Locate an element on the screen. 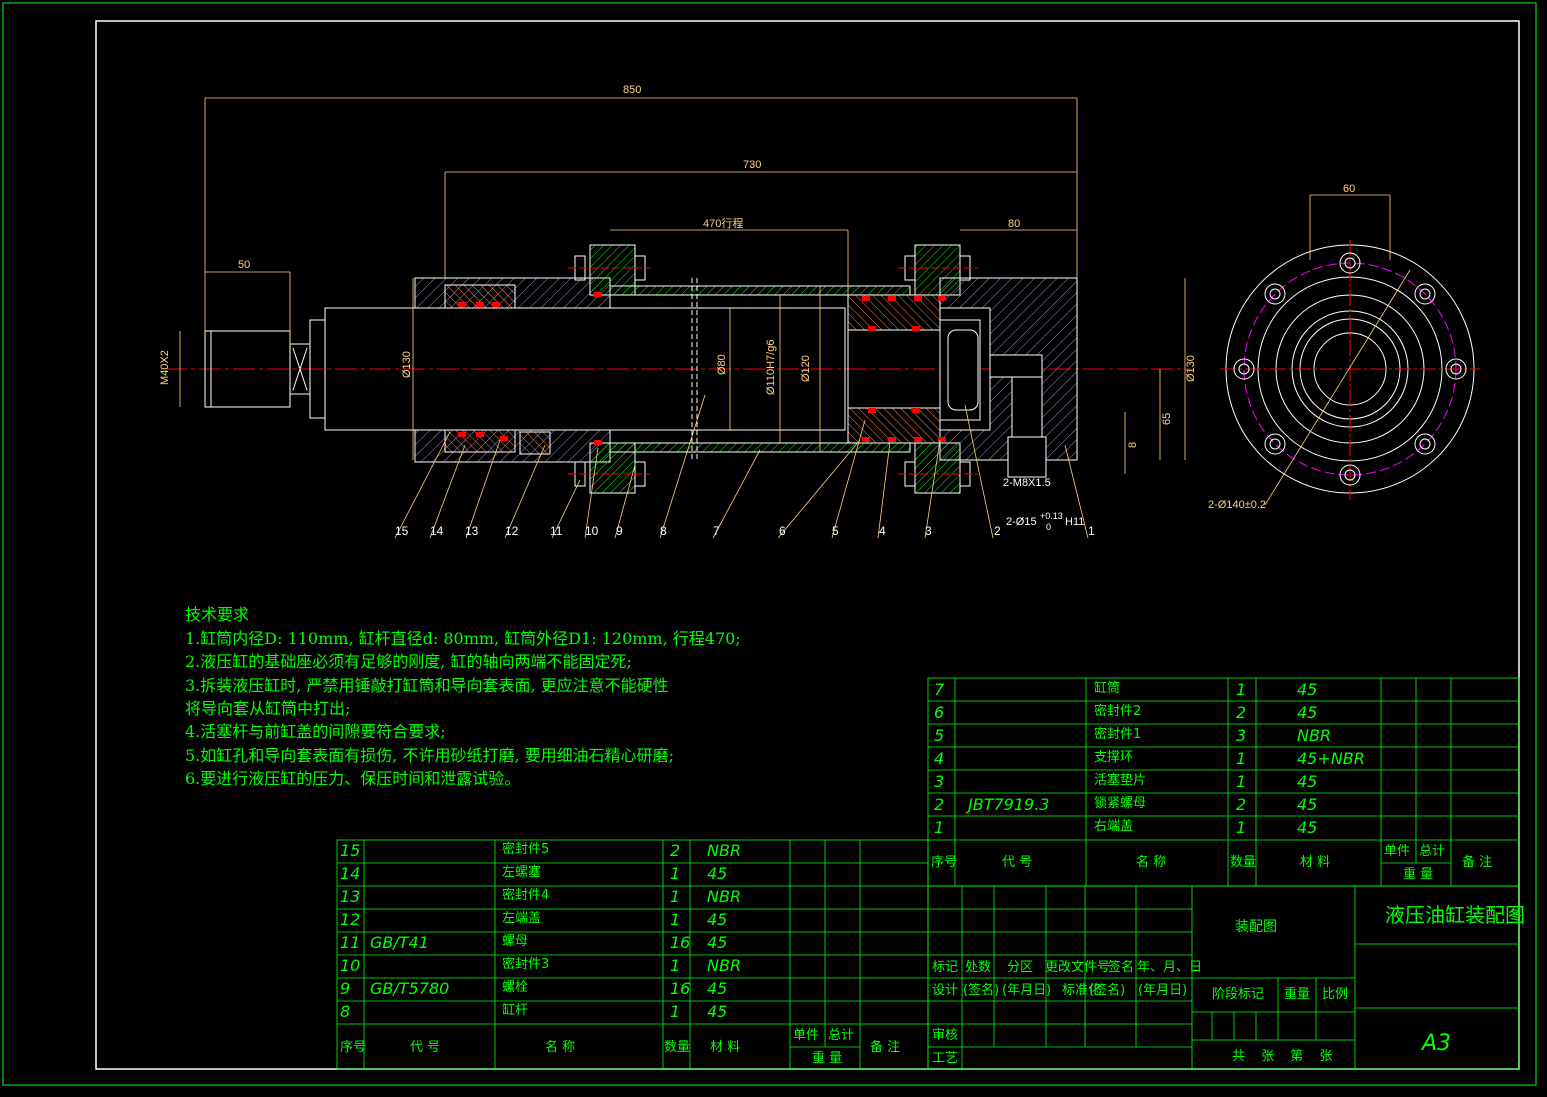 This screenshot has height=1097, width=1547. bom-no: 8 is located at coordinates (345, 1011).